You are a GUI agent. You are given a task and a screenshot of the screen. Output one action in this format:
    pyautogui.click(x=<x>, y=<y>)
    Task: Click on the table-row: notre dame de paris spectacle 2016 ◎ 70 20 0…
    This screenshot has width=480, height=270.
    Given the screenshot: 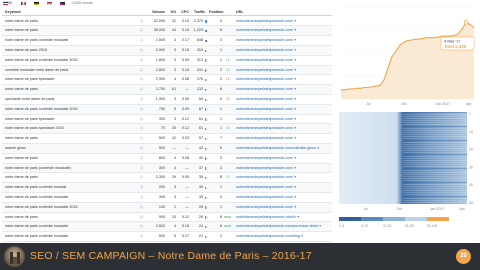 What is the action you would take?
    pyautogui.click(x=167, y=129)
    